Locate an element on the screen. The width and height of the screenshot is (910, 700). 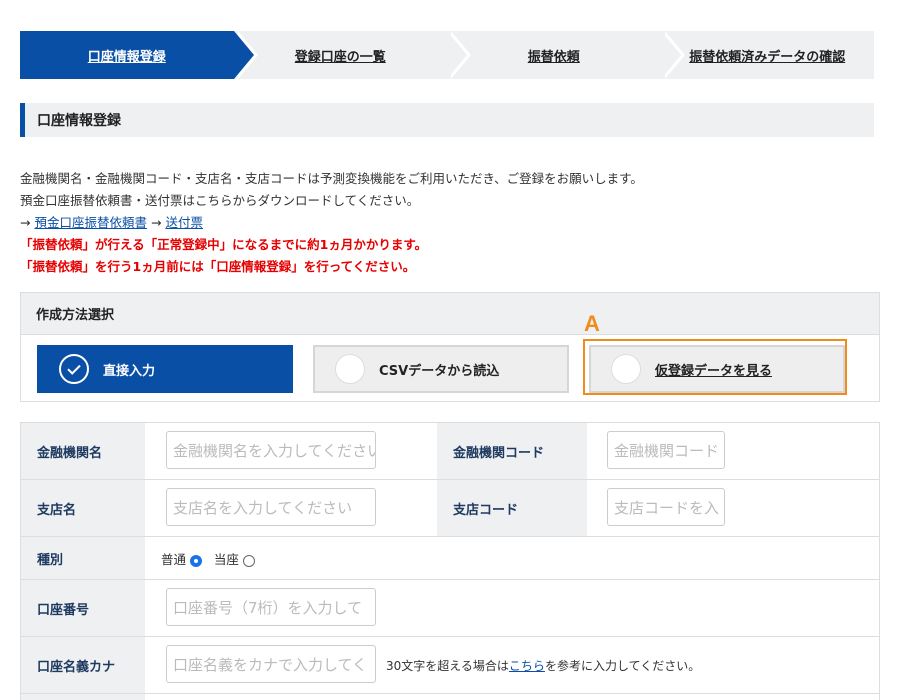
type-option-label: 普通 is located at coordinates (174, 559).